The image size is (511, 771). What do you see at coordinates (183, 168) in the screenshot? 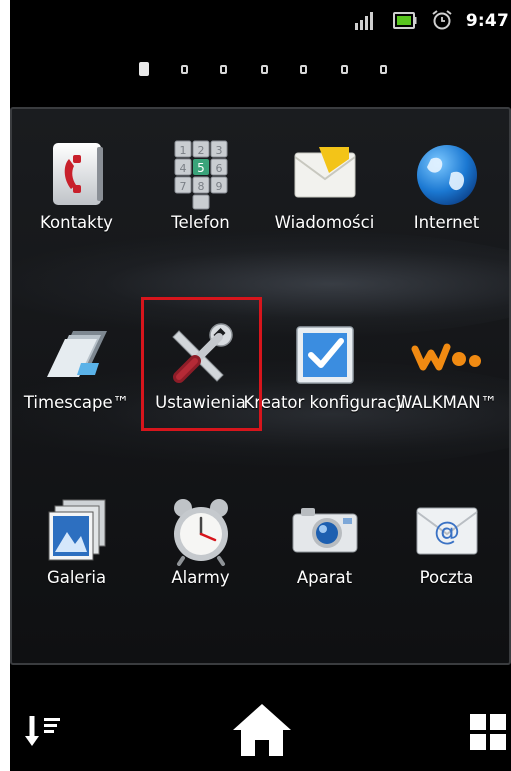
I see `svg-text: 4` at bounding box center [183, 168].